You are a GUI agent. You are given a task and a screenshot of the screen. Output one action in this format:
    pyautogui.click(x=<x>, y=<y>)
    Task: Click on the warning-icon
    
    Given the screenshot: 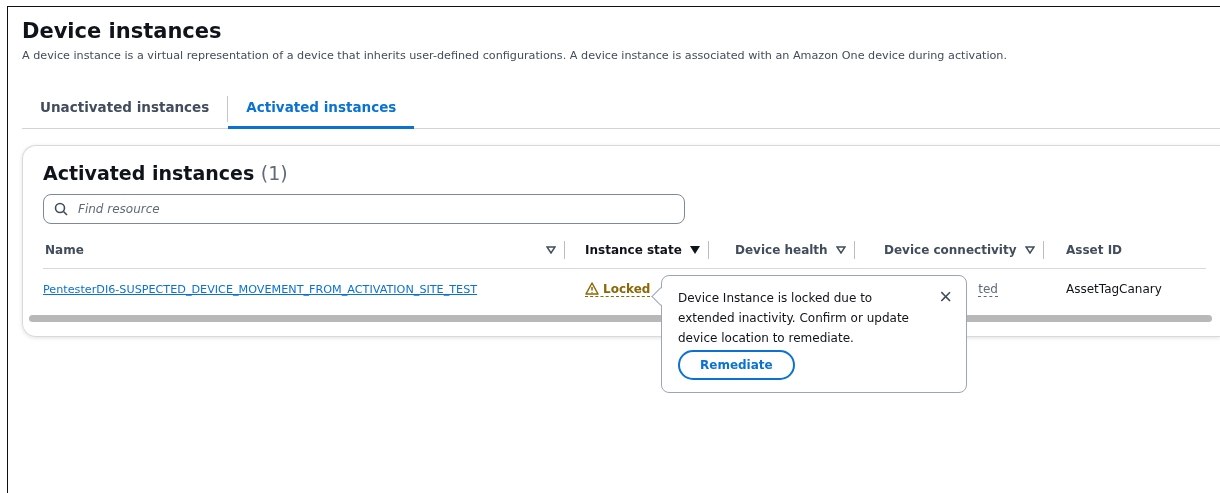 What is the action you would take?
    pyautogui.click(x=592, y=288)
    